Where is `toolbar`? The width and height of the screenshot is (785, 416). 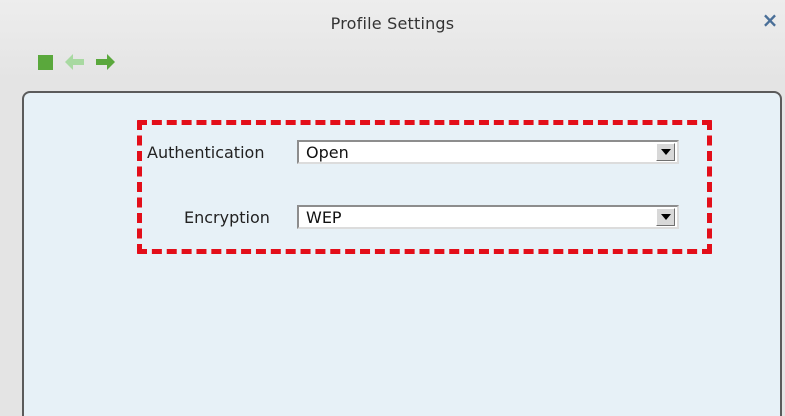 toolbar is located at coordinates (75, 62).